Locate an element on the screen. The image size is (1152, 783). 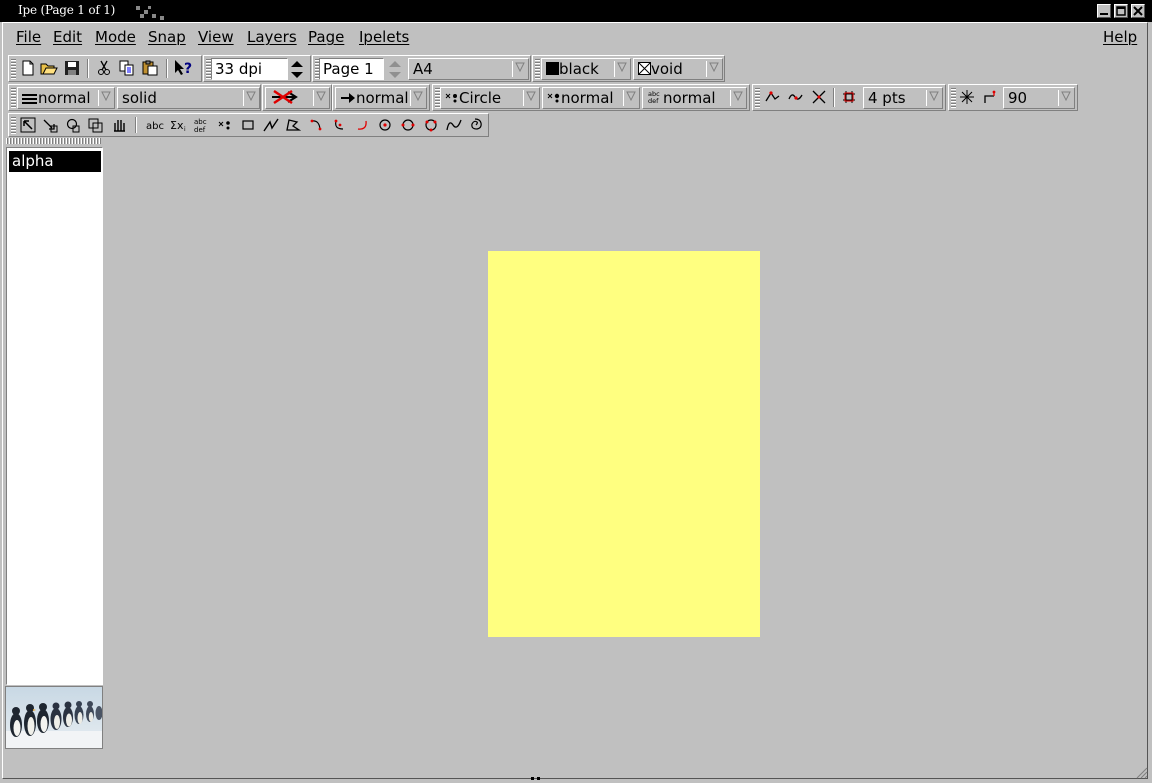
line-mode-icon is located at coordinates (271, 125).